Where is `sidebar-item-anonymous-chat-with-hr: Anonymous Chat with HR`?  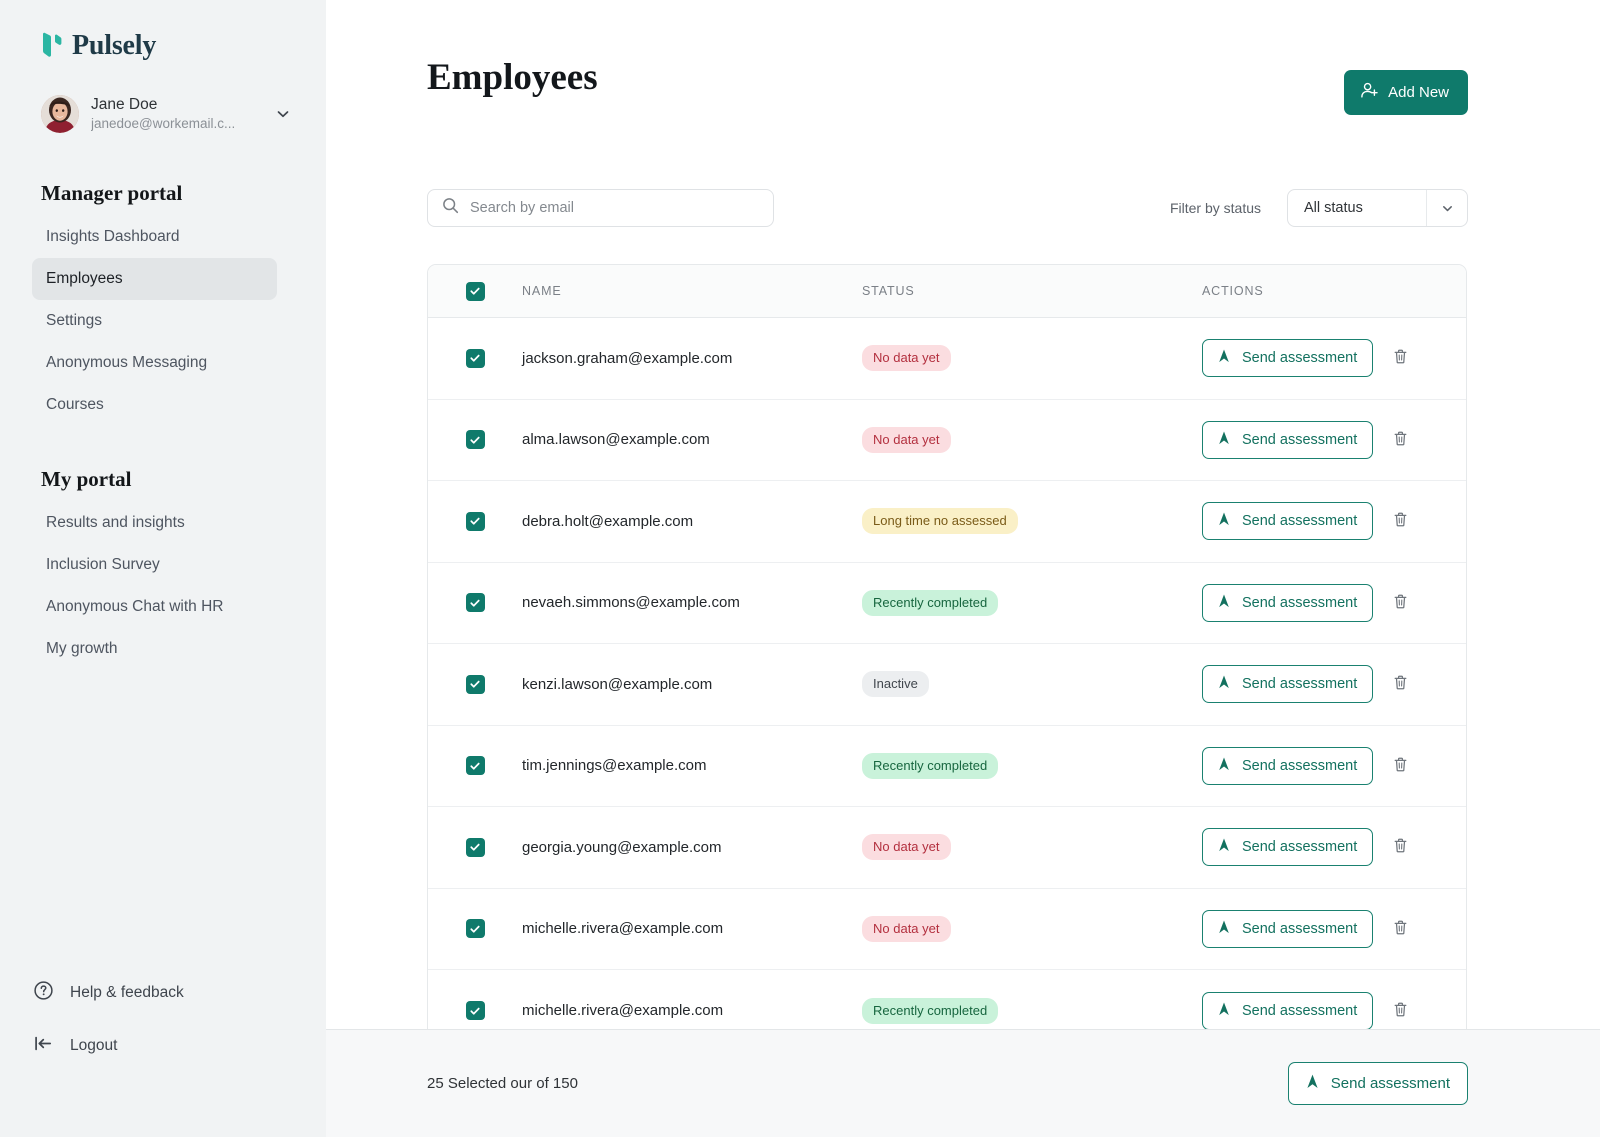
sidebar-item-anonymous-chat-with-hr: Anonymous Chat with HR is located at coordinates (154, 607).